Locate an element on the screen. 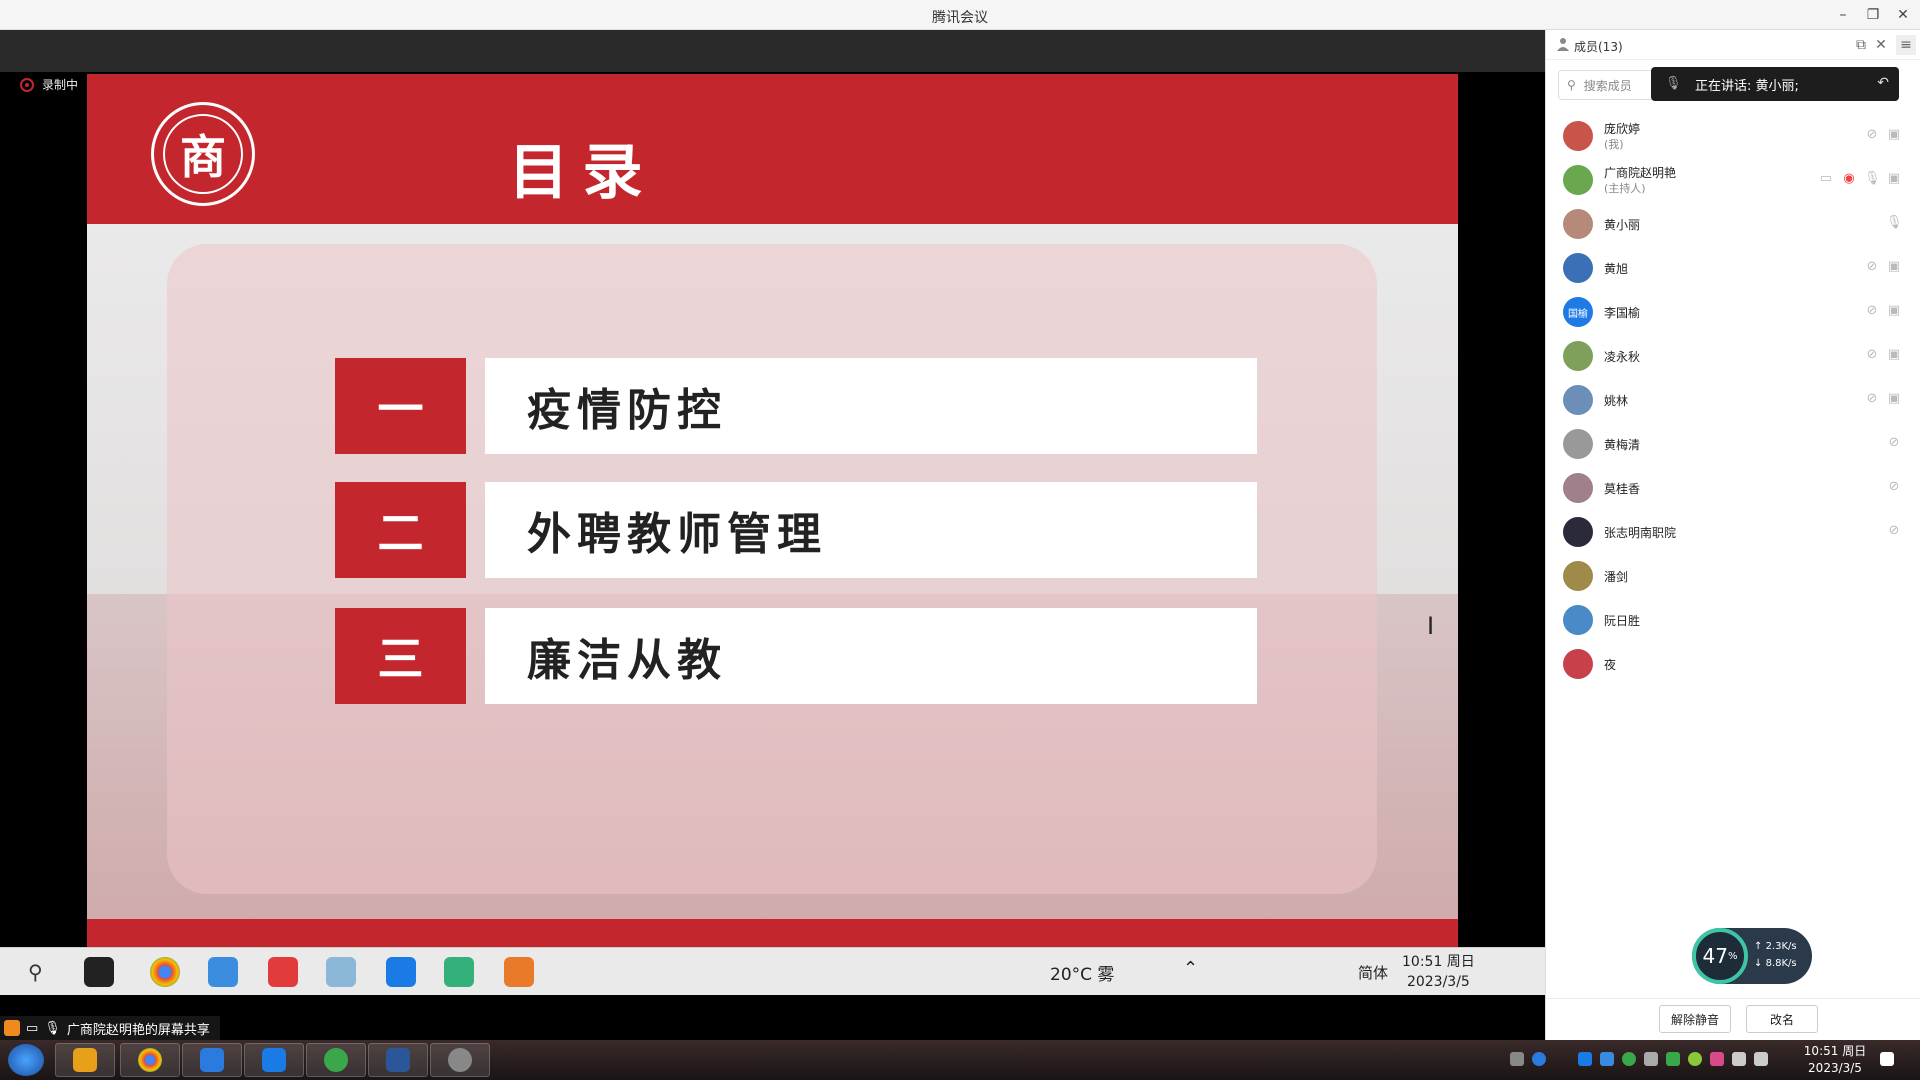  network-gauge: 47% ↑ 2.3K/s ↓ 8.8K/s is located at coordinates (1752, 956).